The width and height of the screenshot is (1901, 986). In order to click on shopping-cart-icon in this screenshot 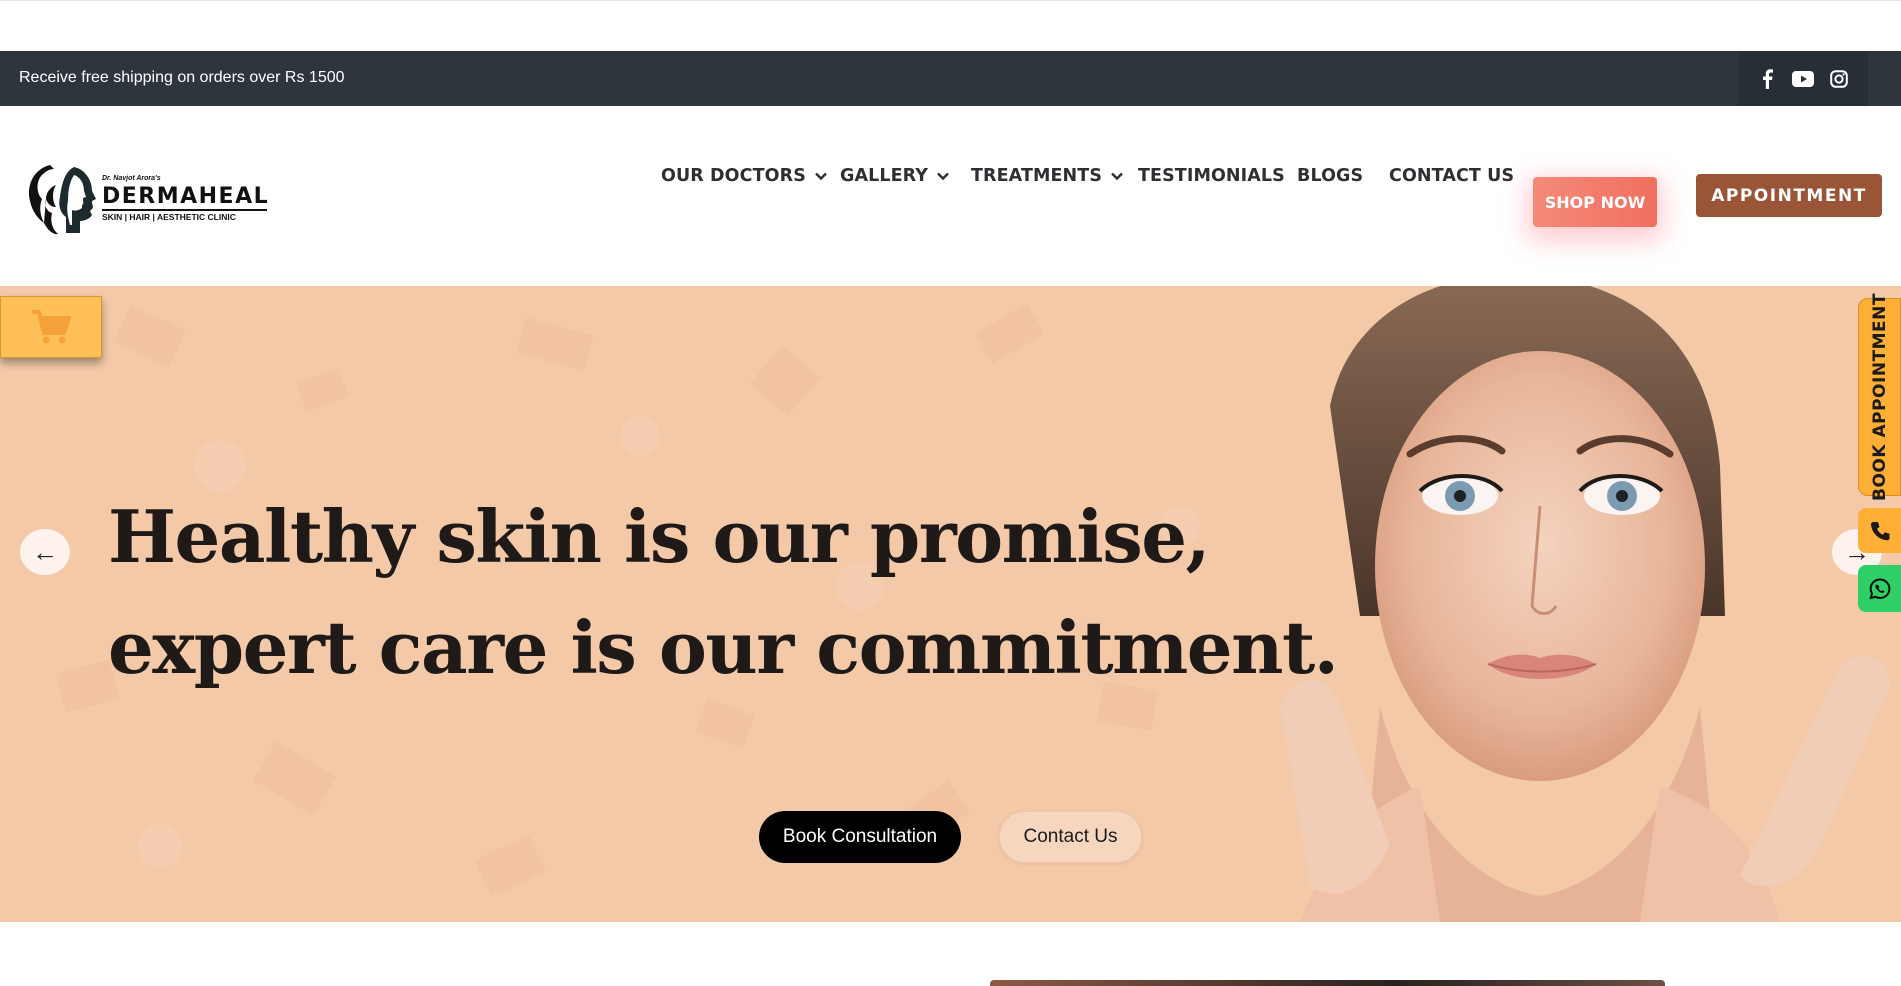, I will do `click(51, 327)`.